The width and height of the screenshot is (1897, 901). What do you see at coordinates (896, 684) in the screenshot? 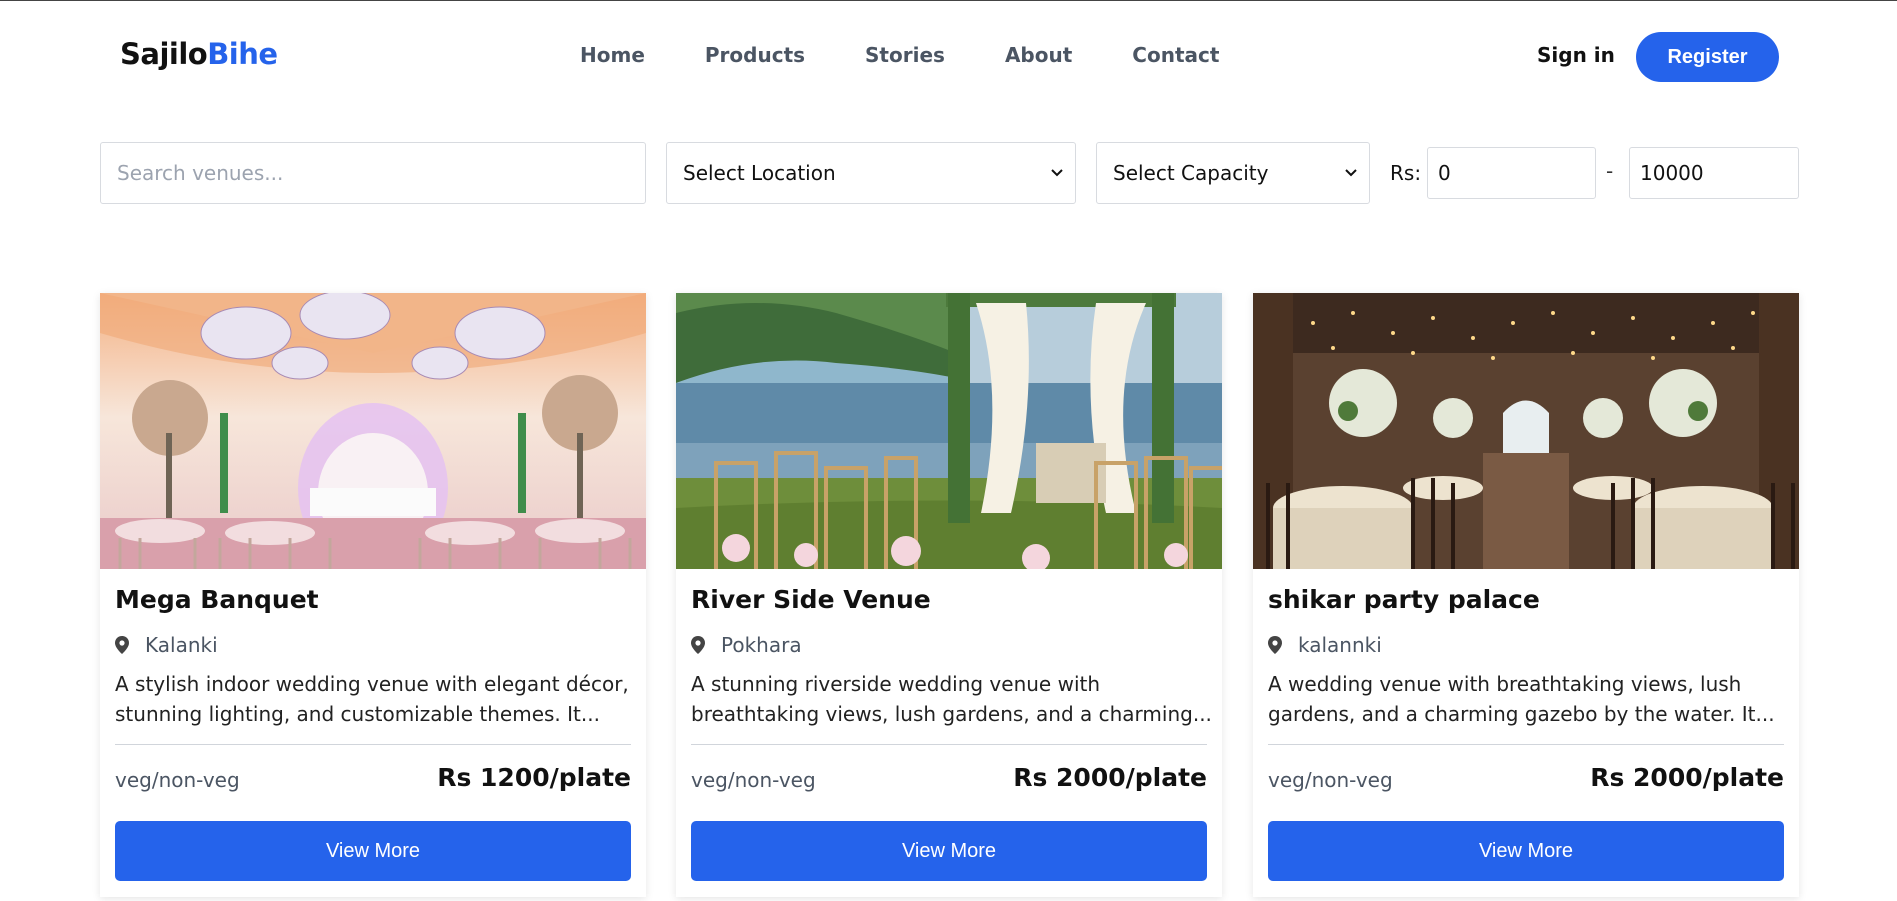
I see `venue-description-line: A stunning riverside wedding venue with` at bounding box center [896, 684].